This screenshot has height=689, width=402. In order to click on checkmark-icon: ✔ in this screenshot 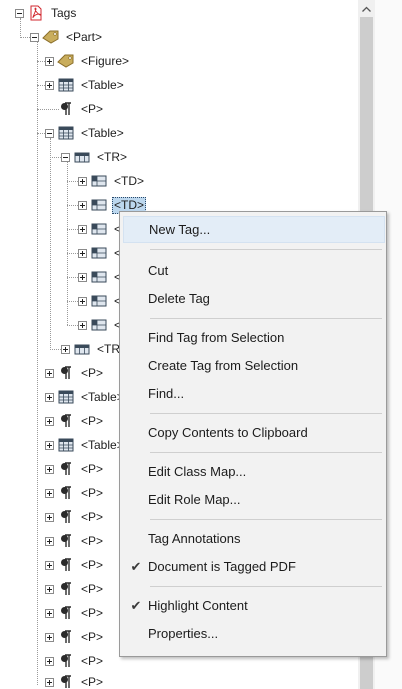, I will do `click(136, 566)`.